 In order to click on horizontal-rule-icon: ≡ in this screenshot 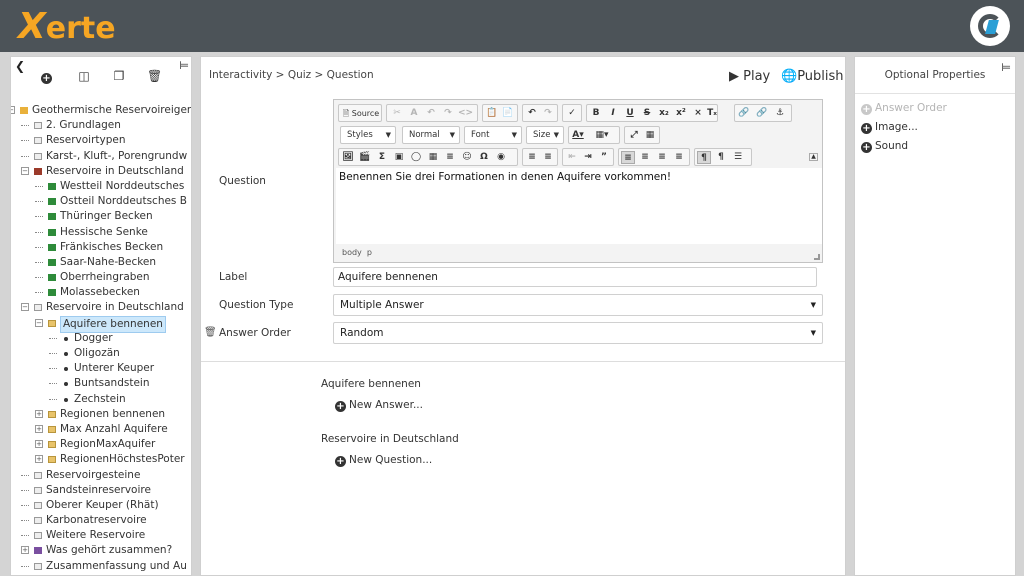, I will do `click(450, 157)`.